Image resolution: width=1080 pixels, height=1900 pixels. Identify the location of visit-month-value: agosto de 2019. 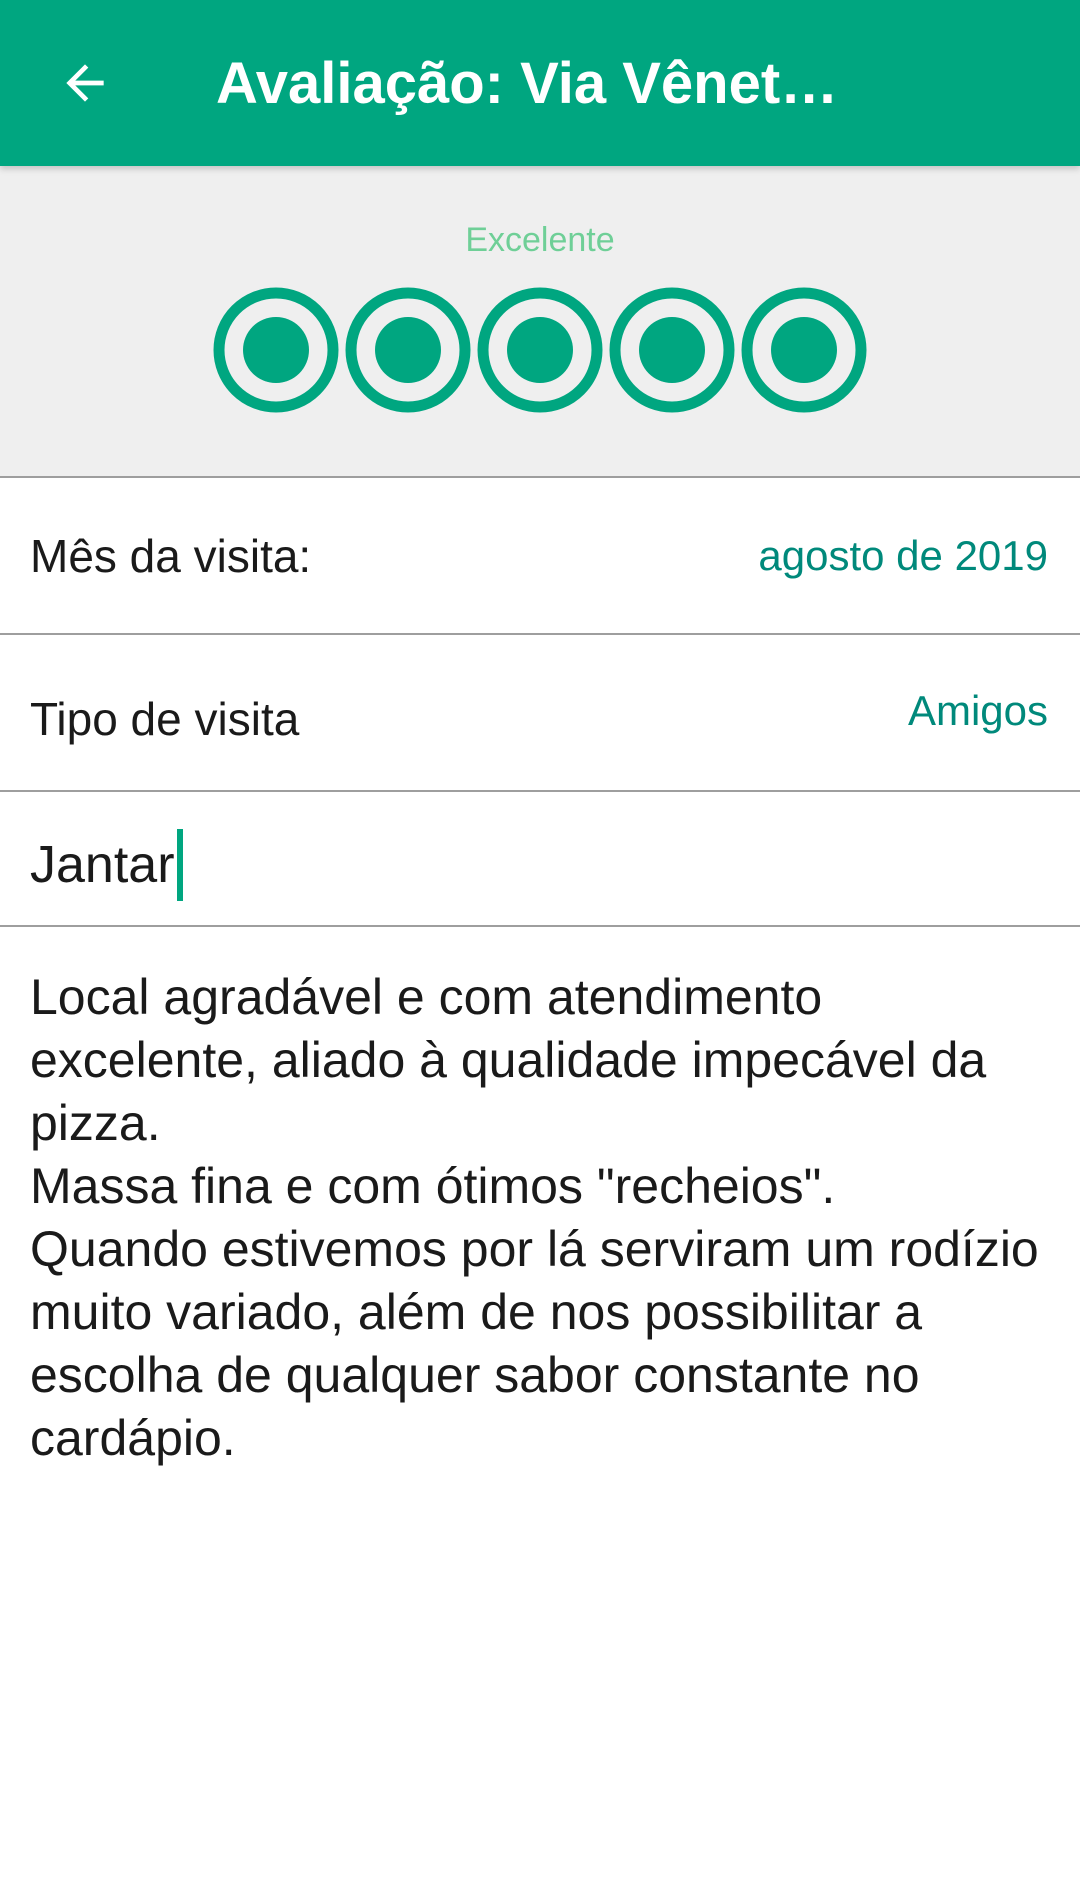
(903, 556).